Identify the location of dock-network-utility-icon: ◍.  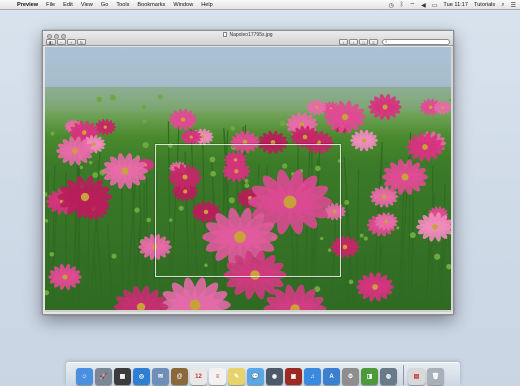
(388, 376).